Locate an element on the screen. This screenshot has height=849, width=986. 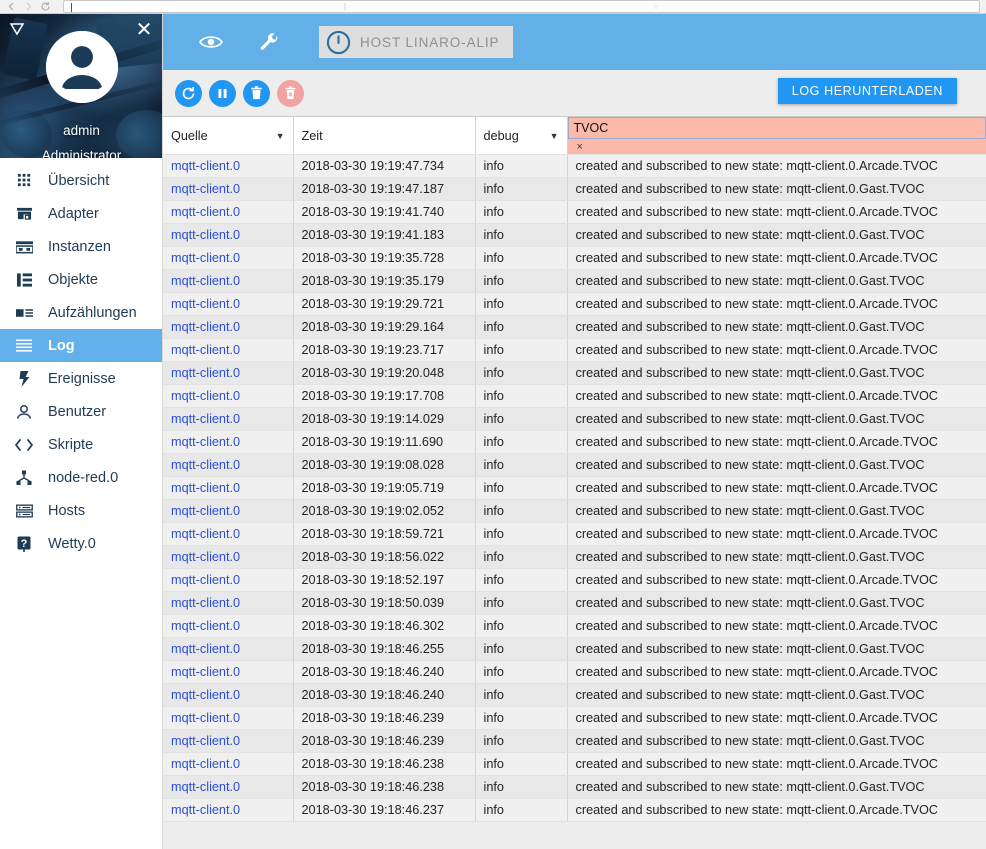
refresh-button is located at coordinates (188, 93).